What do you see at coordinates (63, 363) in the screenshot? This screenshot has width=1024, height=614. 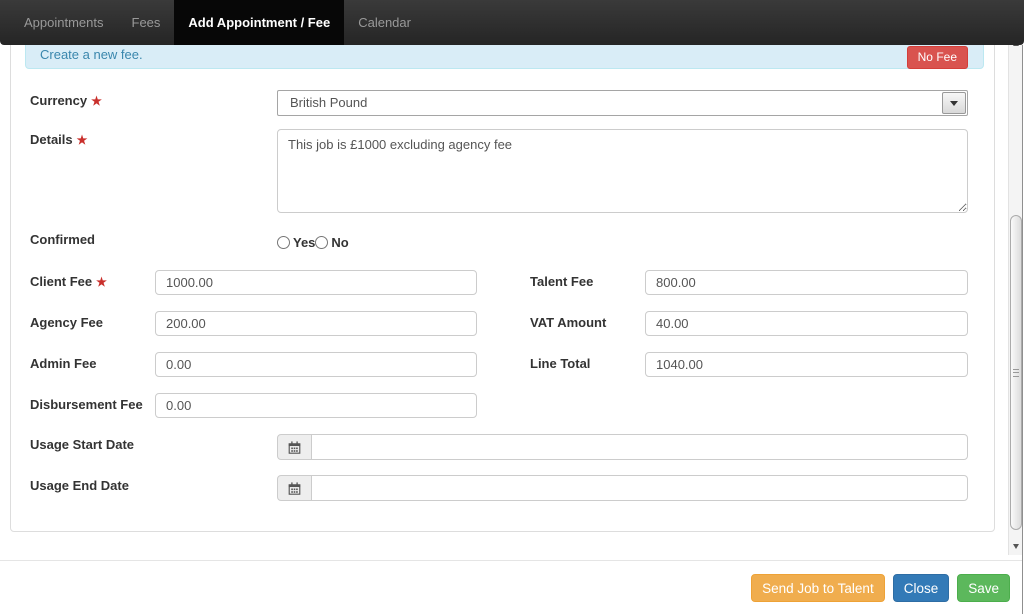 I see `admin-fee-label: Admin Fee` at bounding box center [63, 363].